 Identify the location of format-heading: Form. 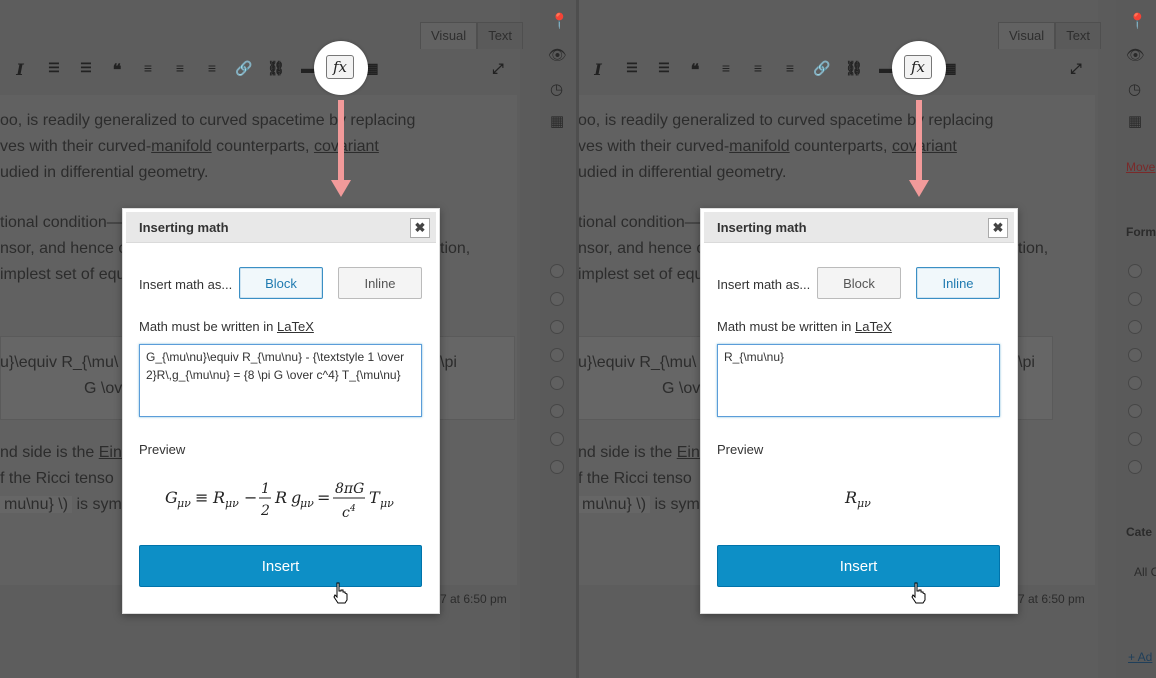
(1141, 232).